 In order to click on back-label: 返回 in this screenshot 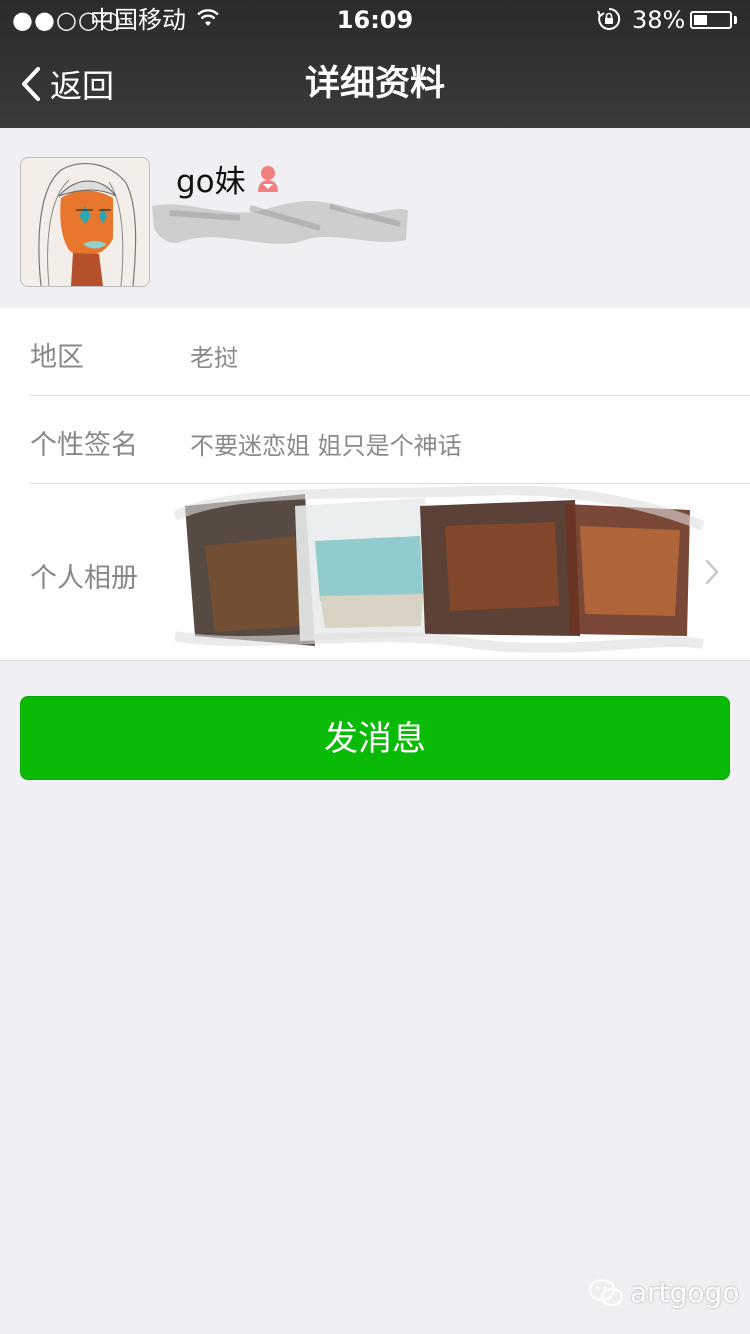, I will do `click(82, 86)`.